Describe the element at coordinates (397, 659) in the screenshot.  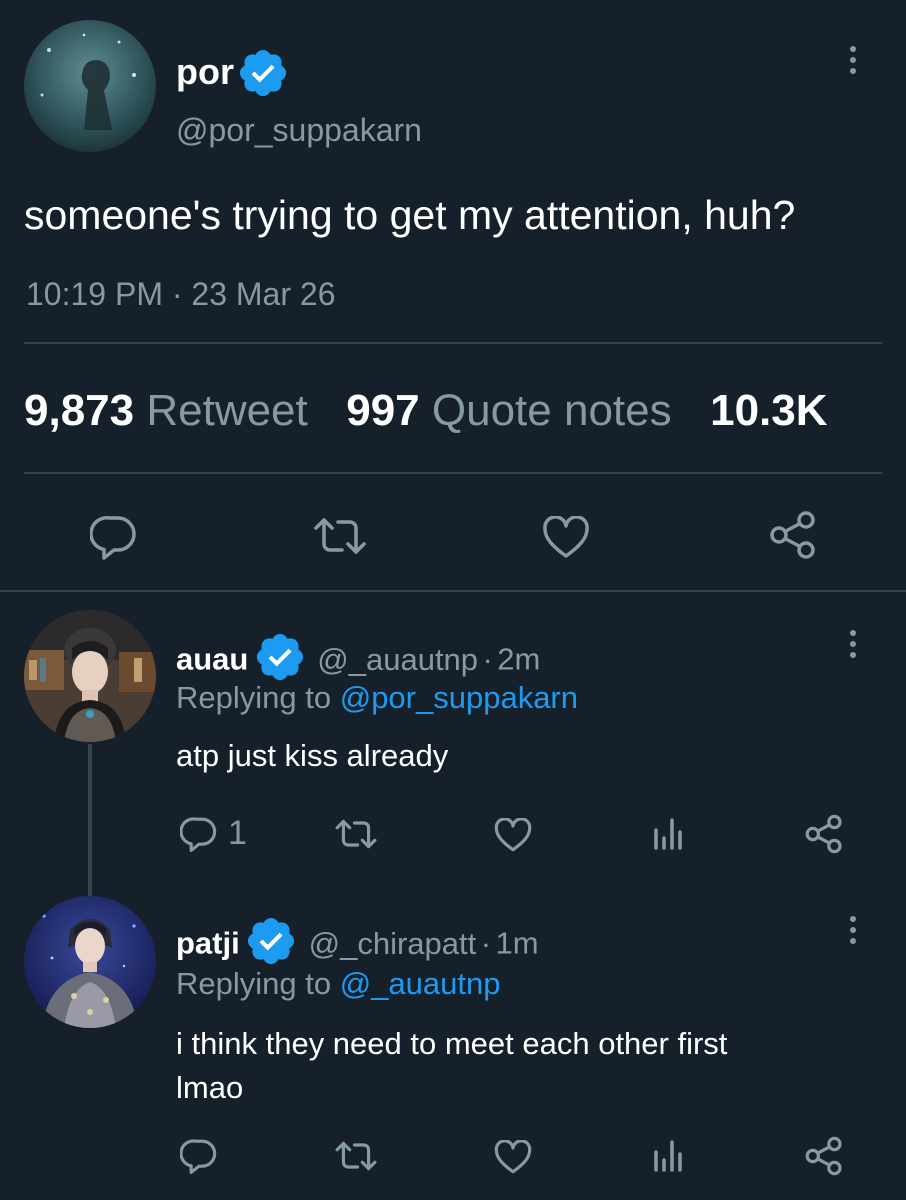
I see `handle: @_auautnp` at that location.